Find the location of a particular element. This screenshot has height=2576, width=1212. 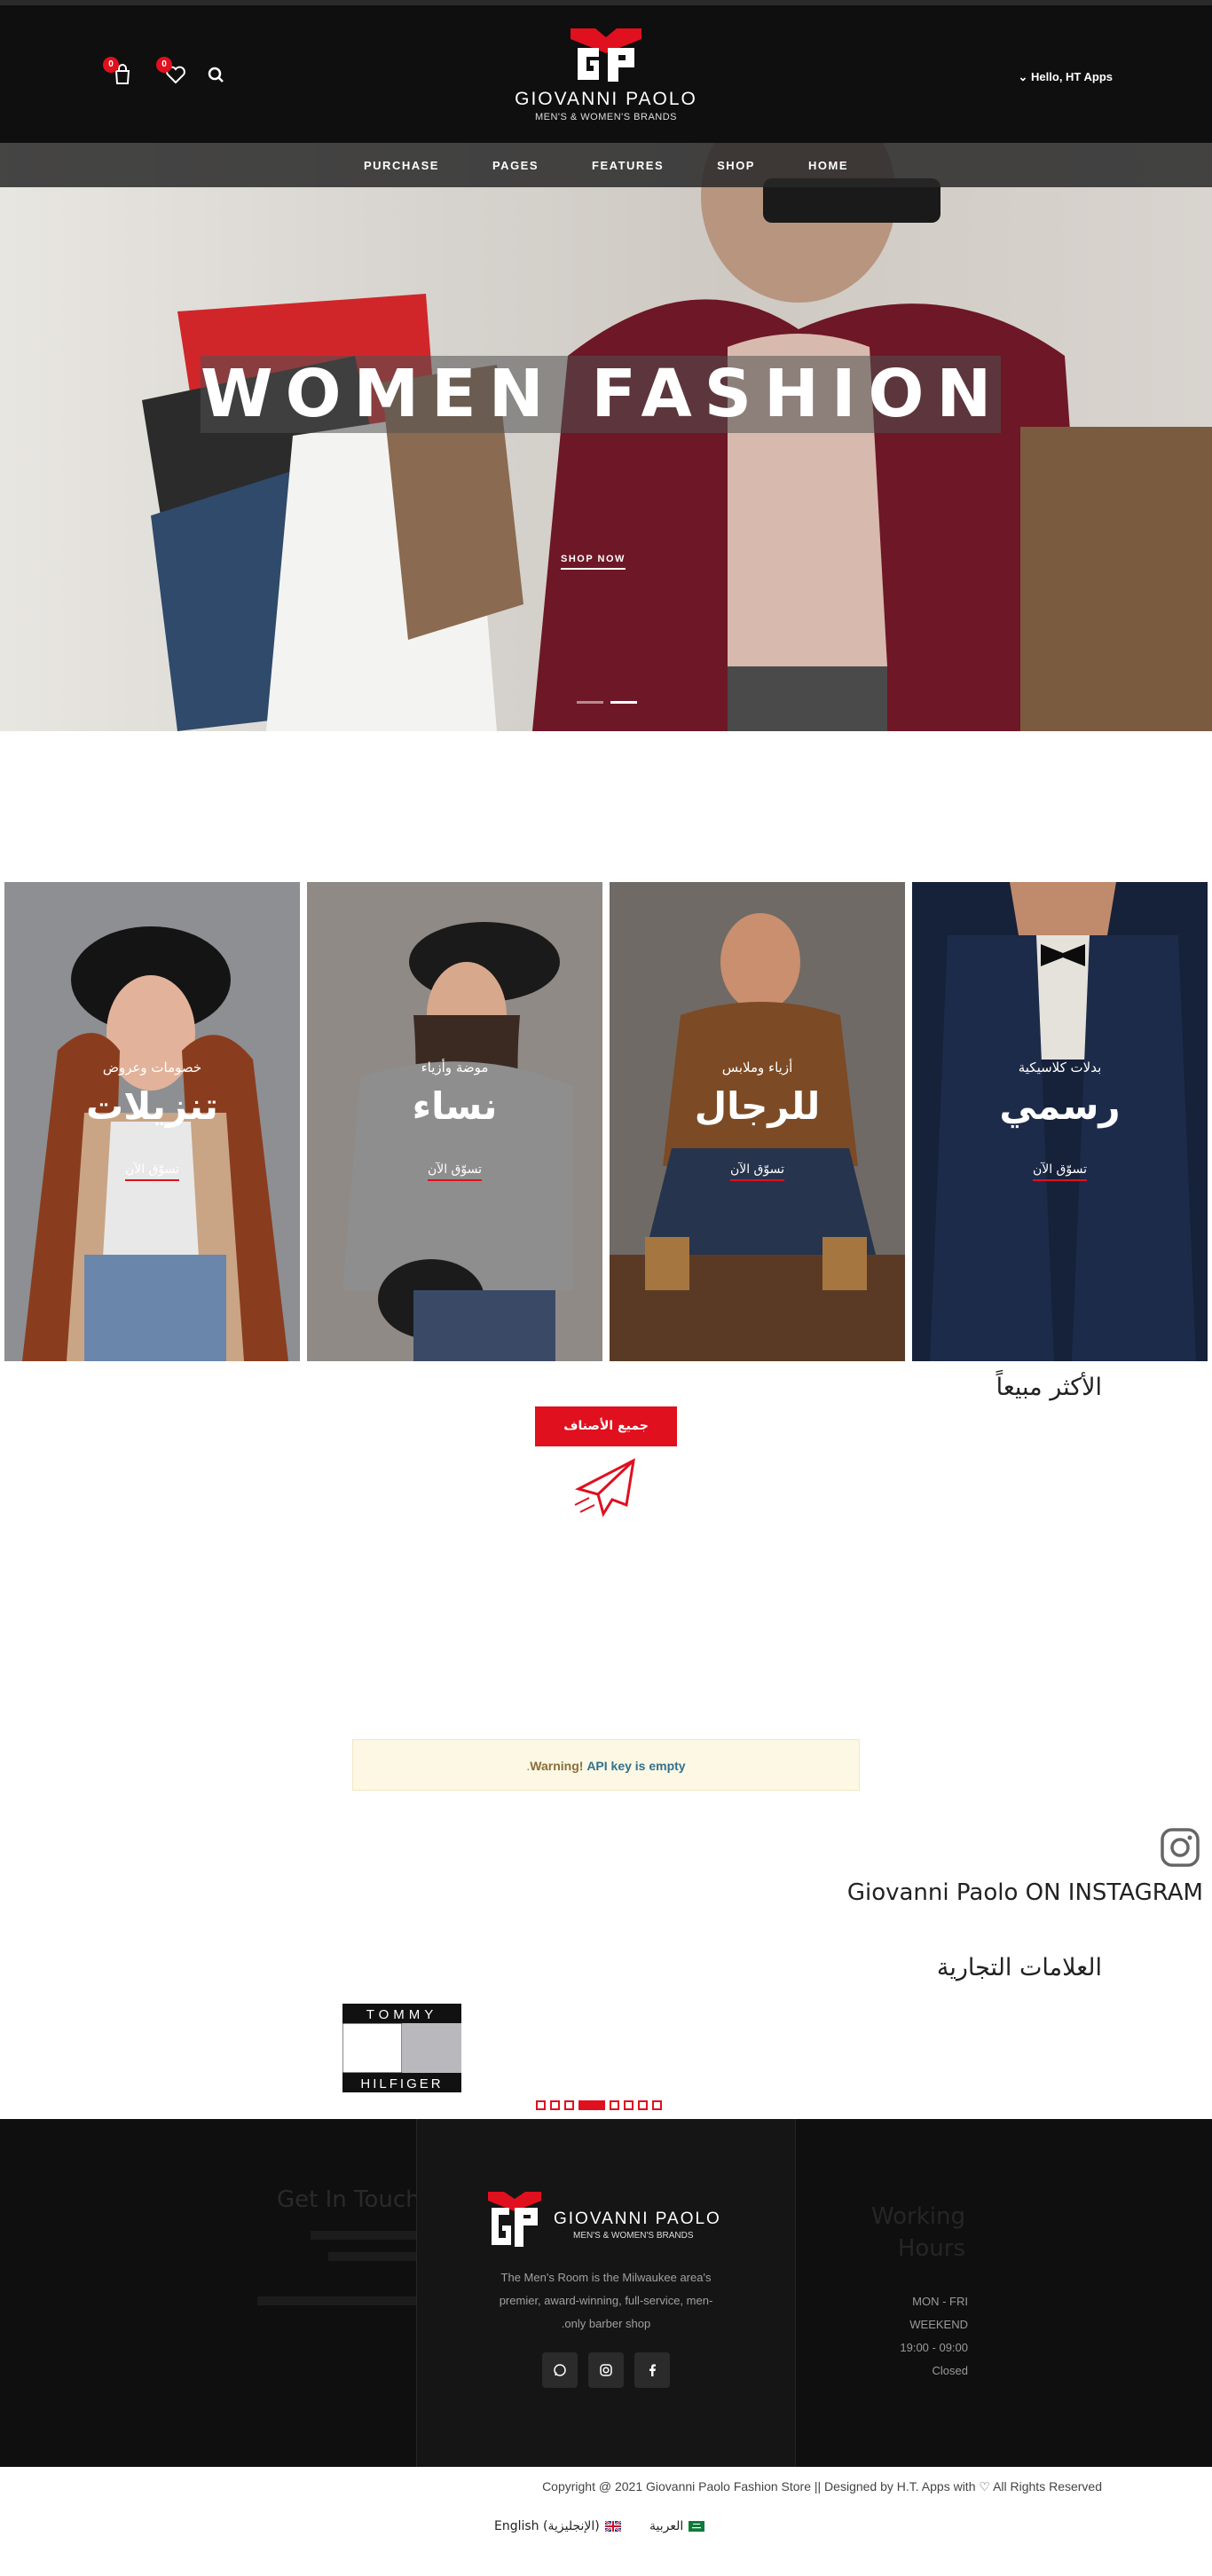

brand-logo: GIOVANNI PAOLO MEN'S & WOMEN'S BRANDS is located at coordinates (606, 79).